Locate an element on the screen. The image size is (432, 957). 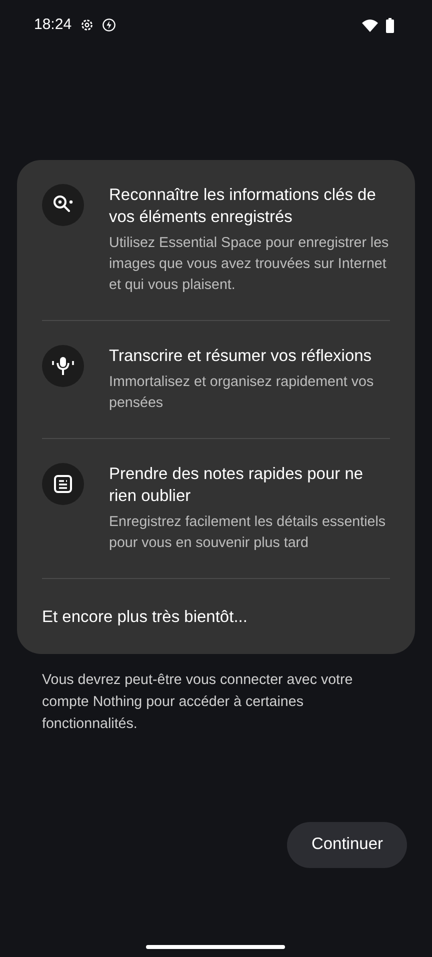
status-time: 18:24 is located at coordinates (53, 24).